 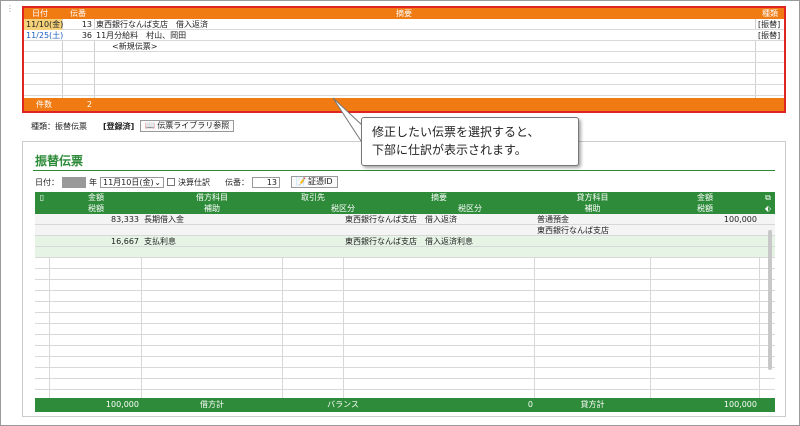 I want to click on slip-info-bar: 種類：振替伝票 [登録済] 📖 伝票ライブラリ参照, so click(x=133, y=126).